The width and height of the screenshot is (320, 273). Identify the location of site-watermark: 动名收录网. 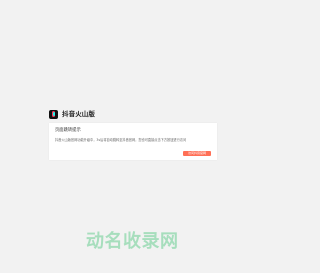
(132, 241).